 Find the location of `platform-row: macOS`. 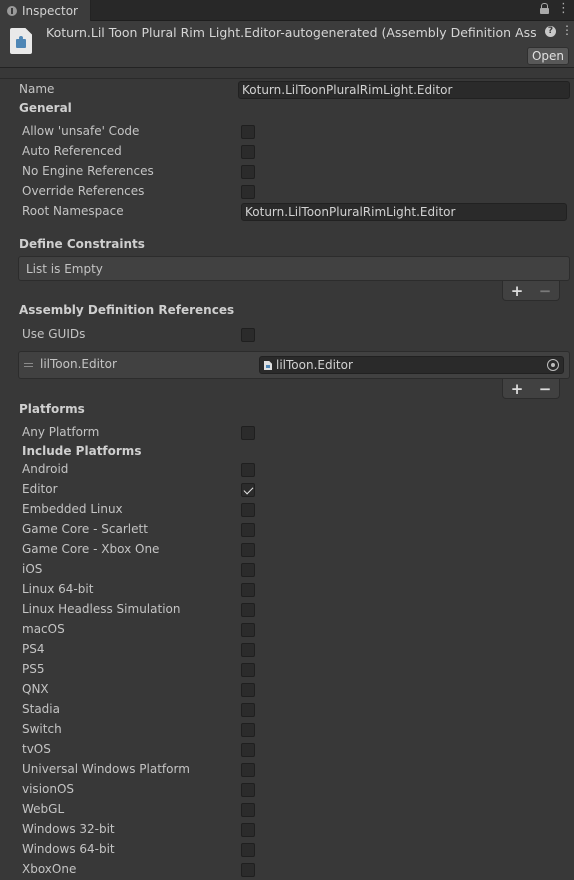

platform-row: macOS is located at coordinates (287, 630).